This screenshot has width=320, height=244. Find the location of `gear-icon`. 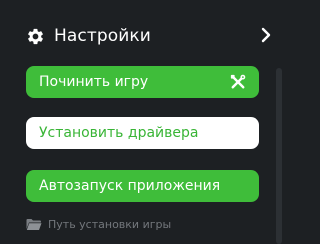

gear-icon is located at coordinates (35, 36).